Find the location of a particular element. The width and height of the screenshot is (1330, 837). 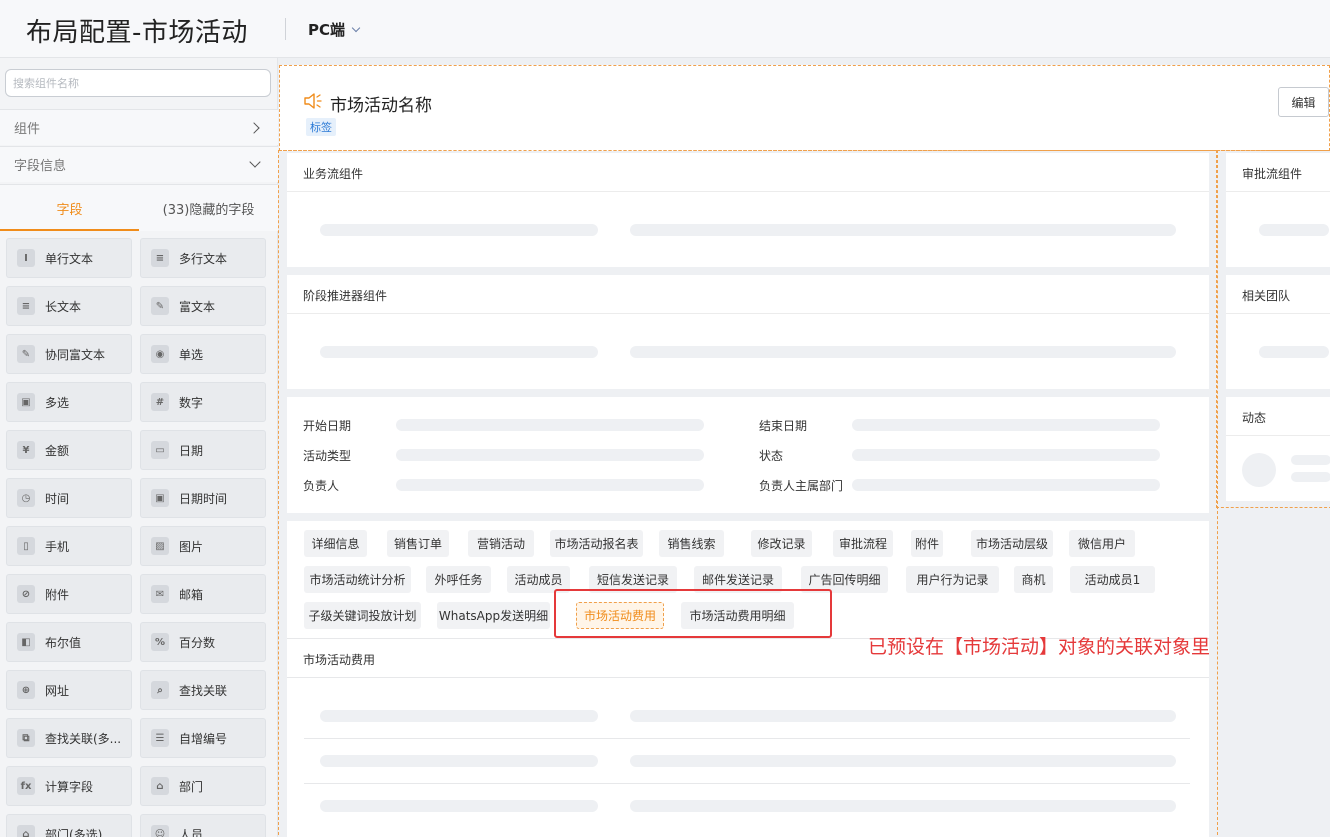

card-title: 阶段推进器组件 is located at coordinates (345, 296).